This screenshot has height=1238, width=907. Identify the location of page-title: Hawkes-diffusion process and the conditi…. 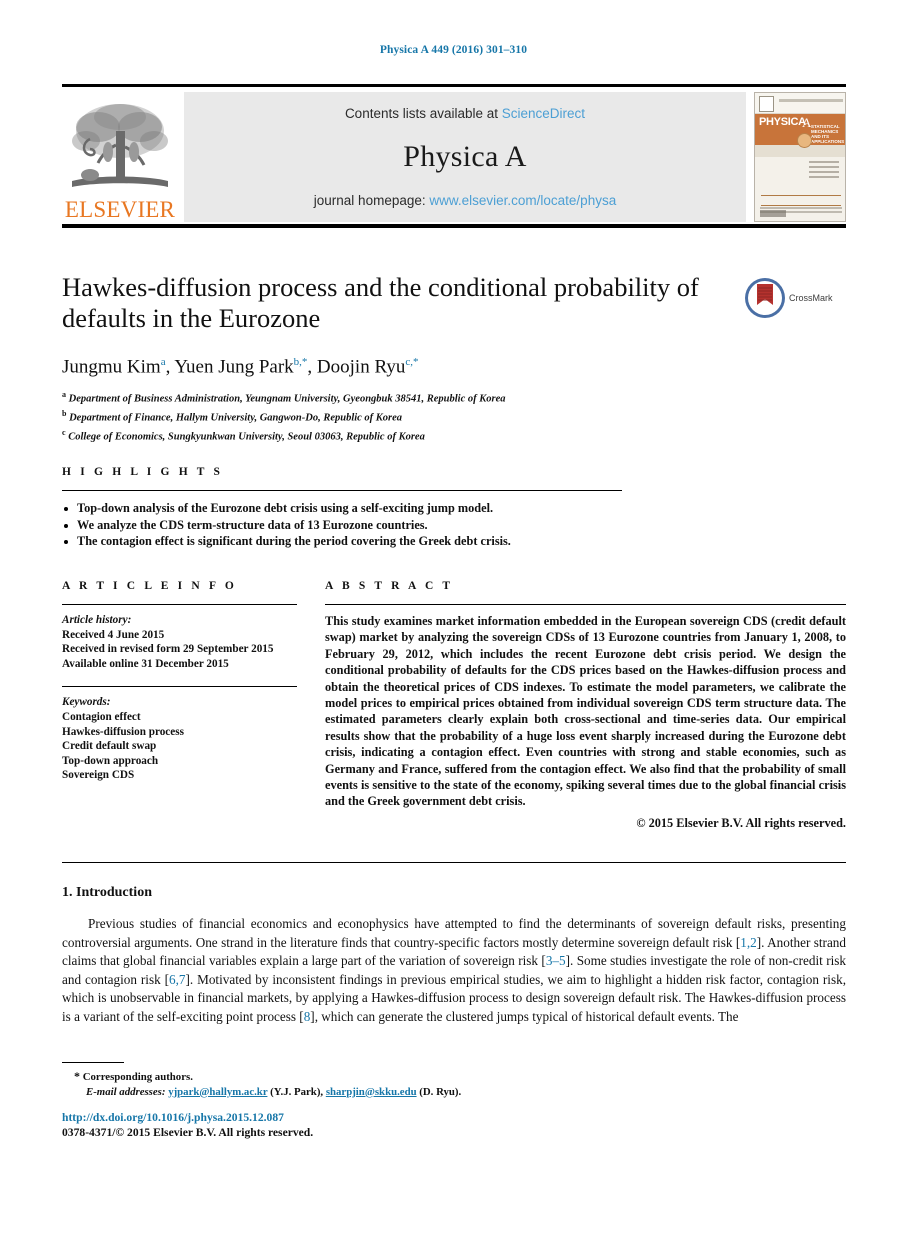
(380, 302).